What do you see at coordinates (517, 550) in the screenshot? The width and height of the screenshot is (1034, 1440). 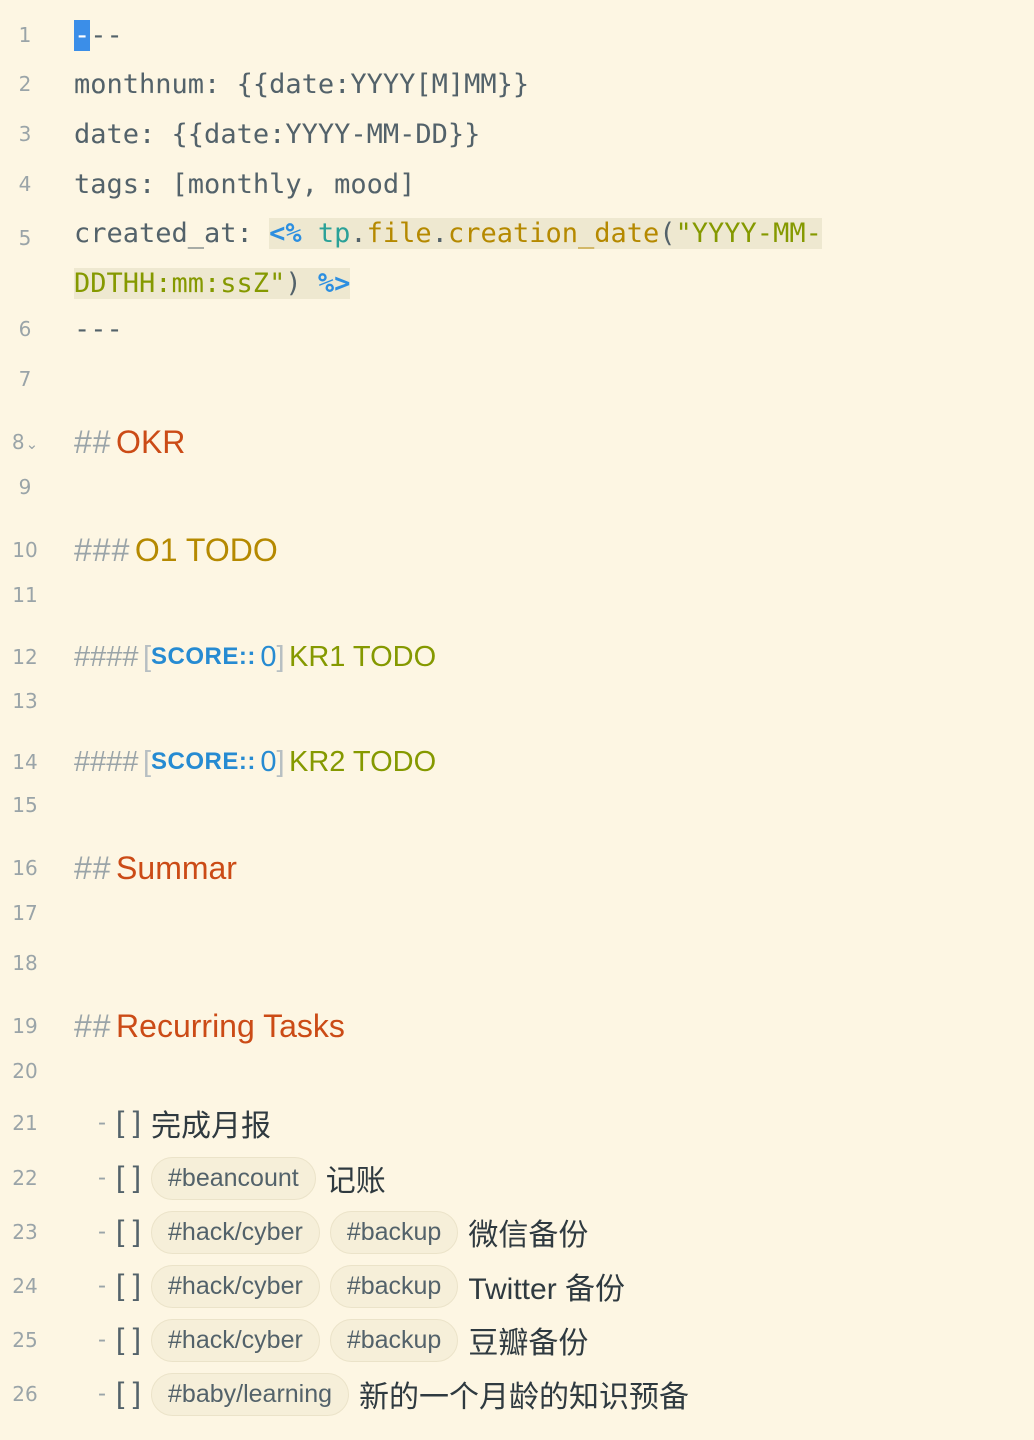 I see `editor-line-10: 10 ### O1 TODO` at bounding box center [517, 550].